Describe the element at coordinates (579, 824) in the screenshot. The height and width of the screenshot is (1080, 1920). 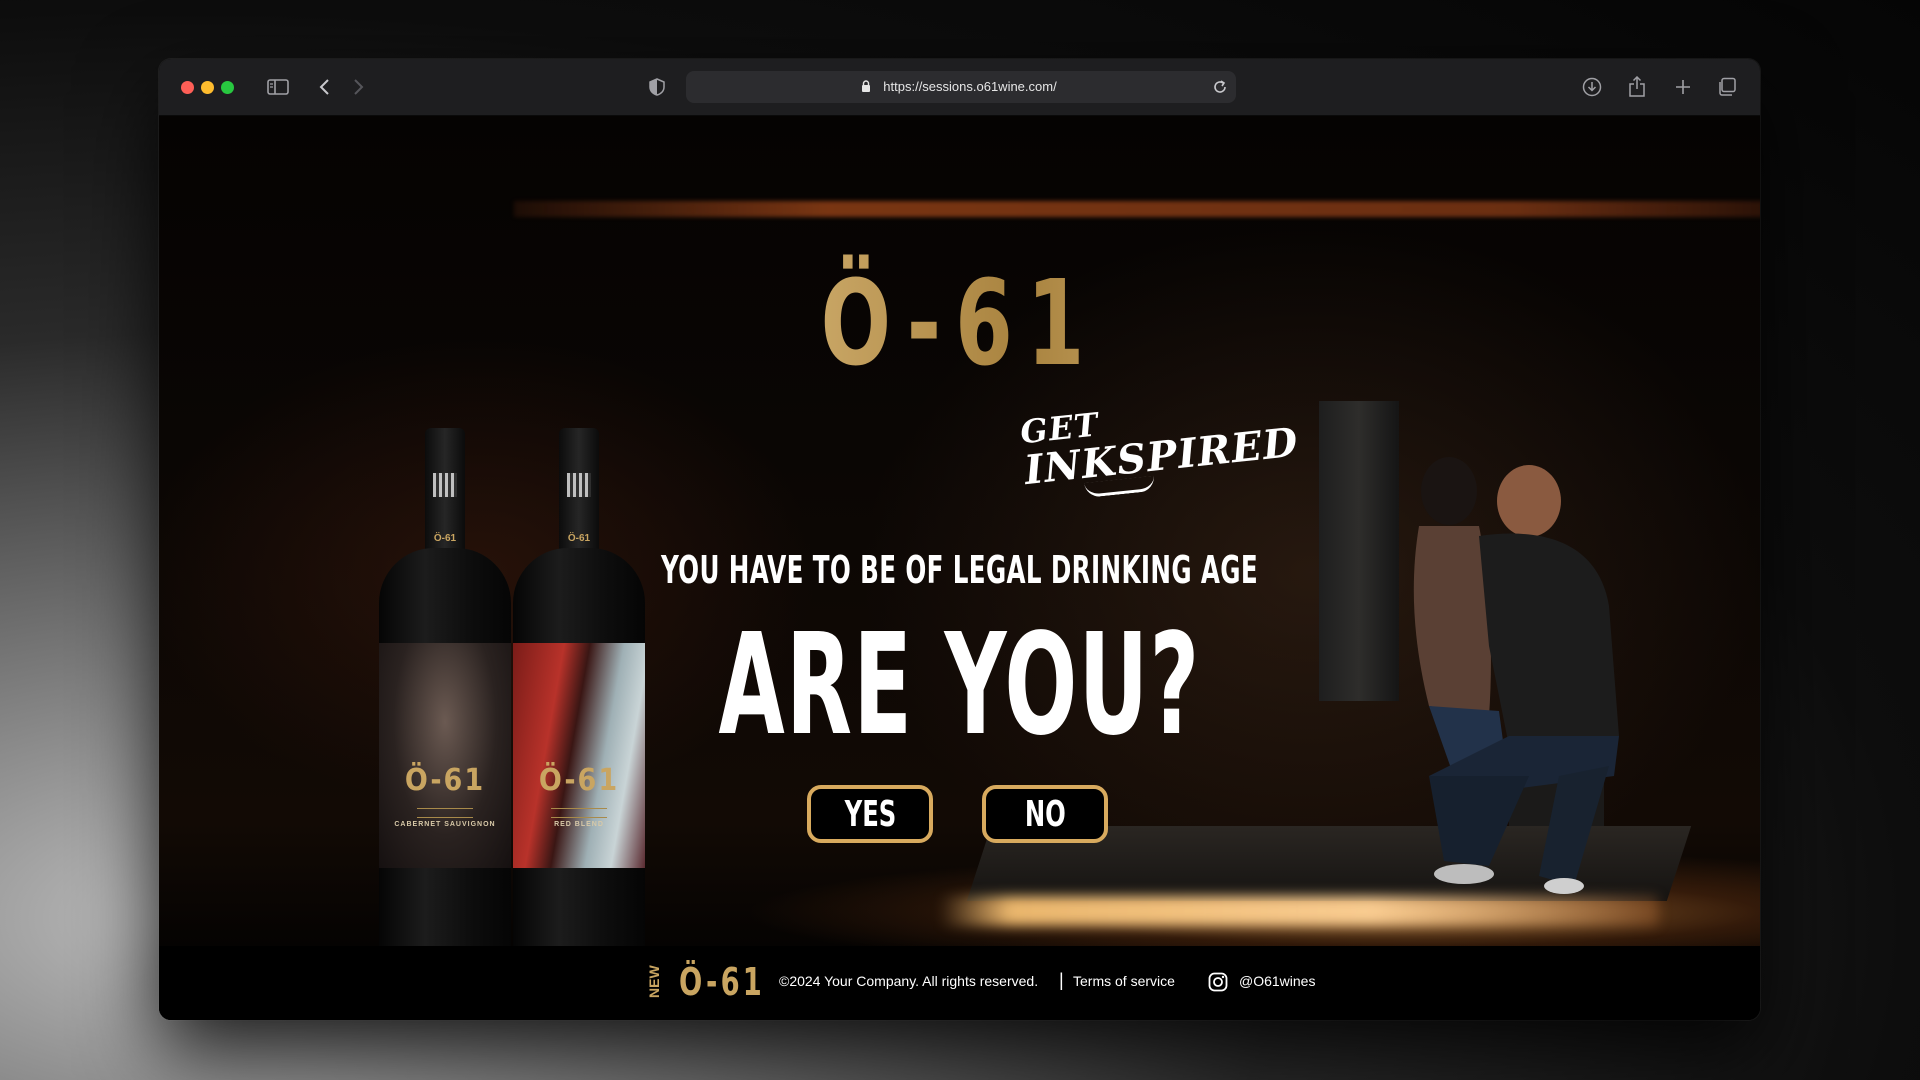
I see `bottle-varietal: RED BLEND` at that location.